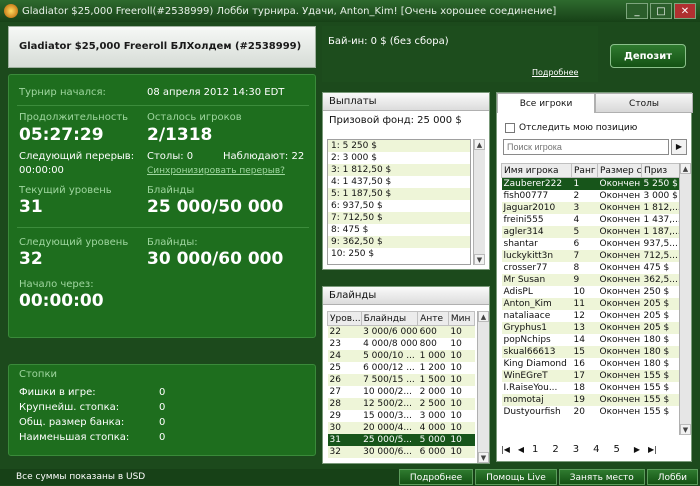  What do you see at coordinates (591, 316) in the screenshot?
I see `table-row: nataliaace 12 Окончен 205 $` at bounding box center [591, 316].